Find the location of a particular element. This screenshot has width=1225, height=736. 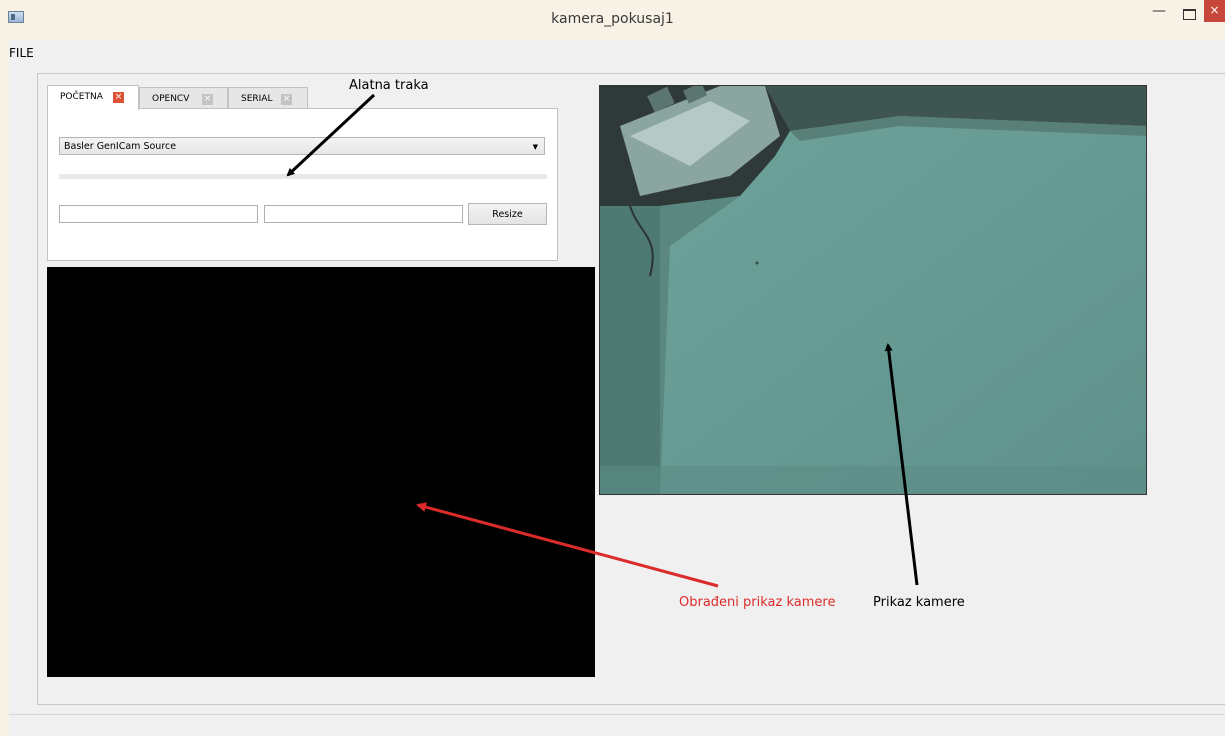

tab-panel-pocetna: Basler GenICam Source ▼ Resize is located at coordinates (302, 184).